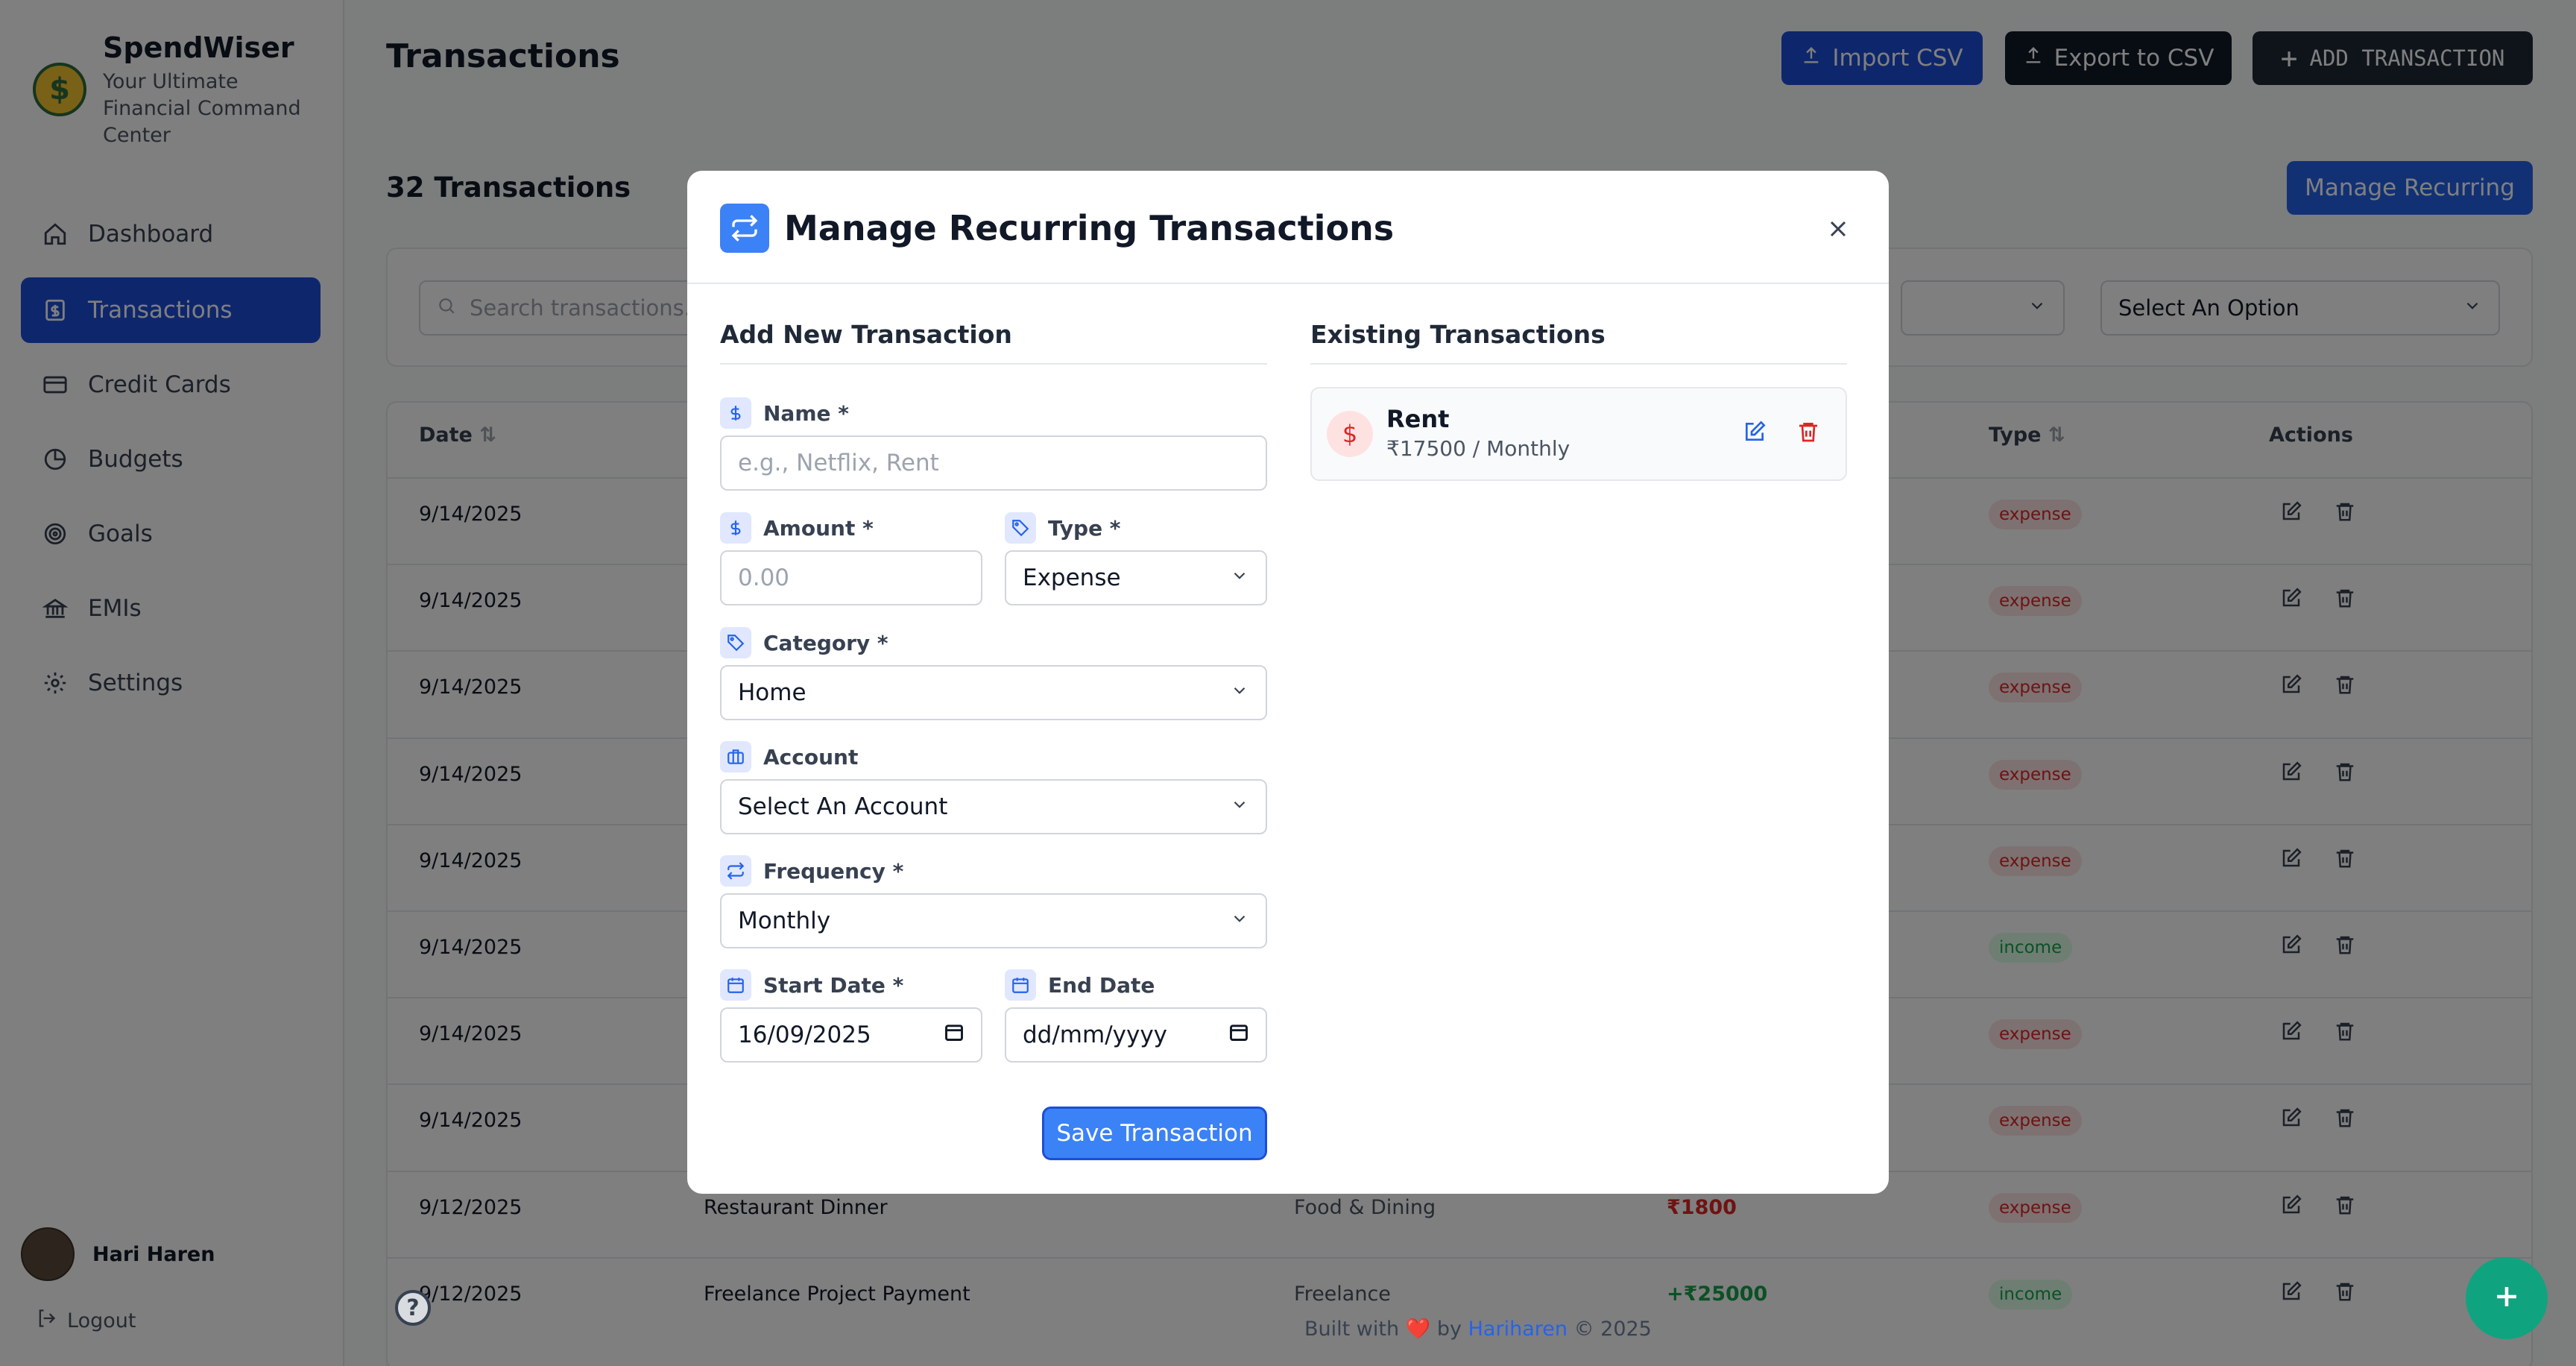 The width and height of the screenshot is (2576, 1366). What do you see at coordinates (1755, 433) in the screenshot?
I see `edit-icon` at bounding box center [1755, 433].